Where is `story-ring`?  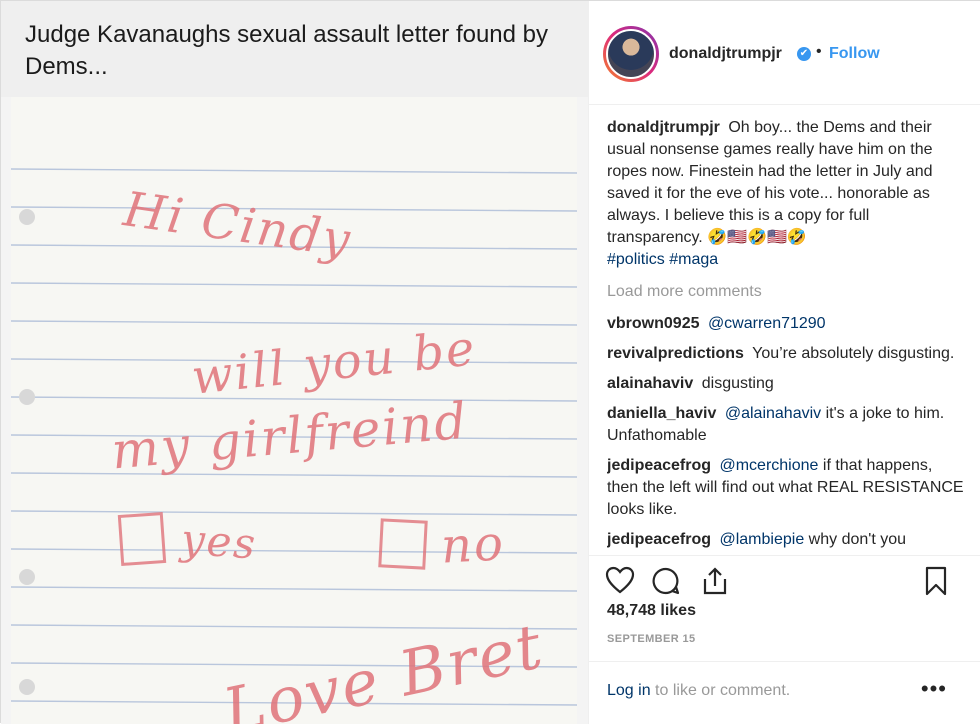
story-ring is located at coordinates (631, 54).